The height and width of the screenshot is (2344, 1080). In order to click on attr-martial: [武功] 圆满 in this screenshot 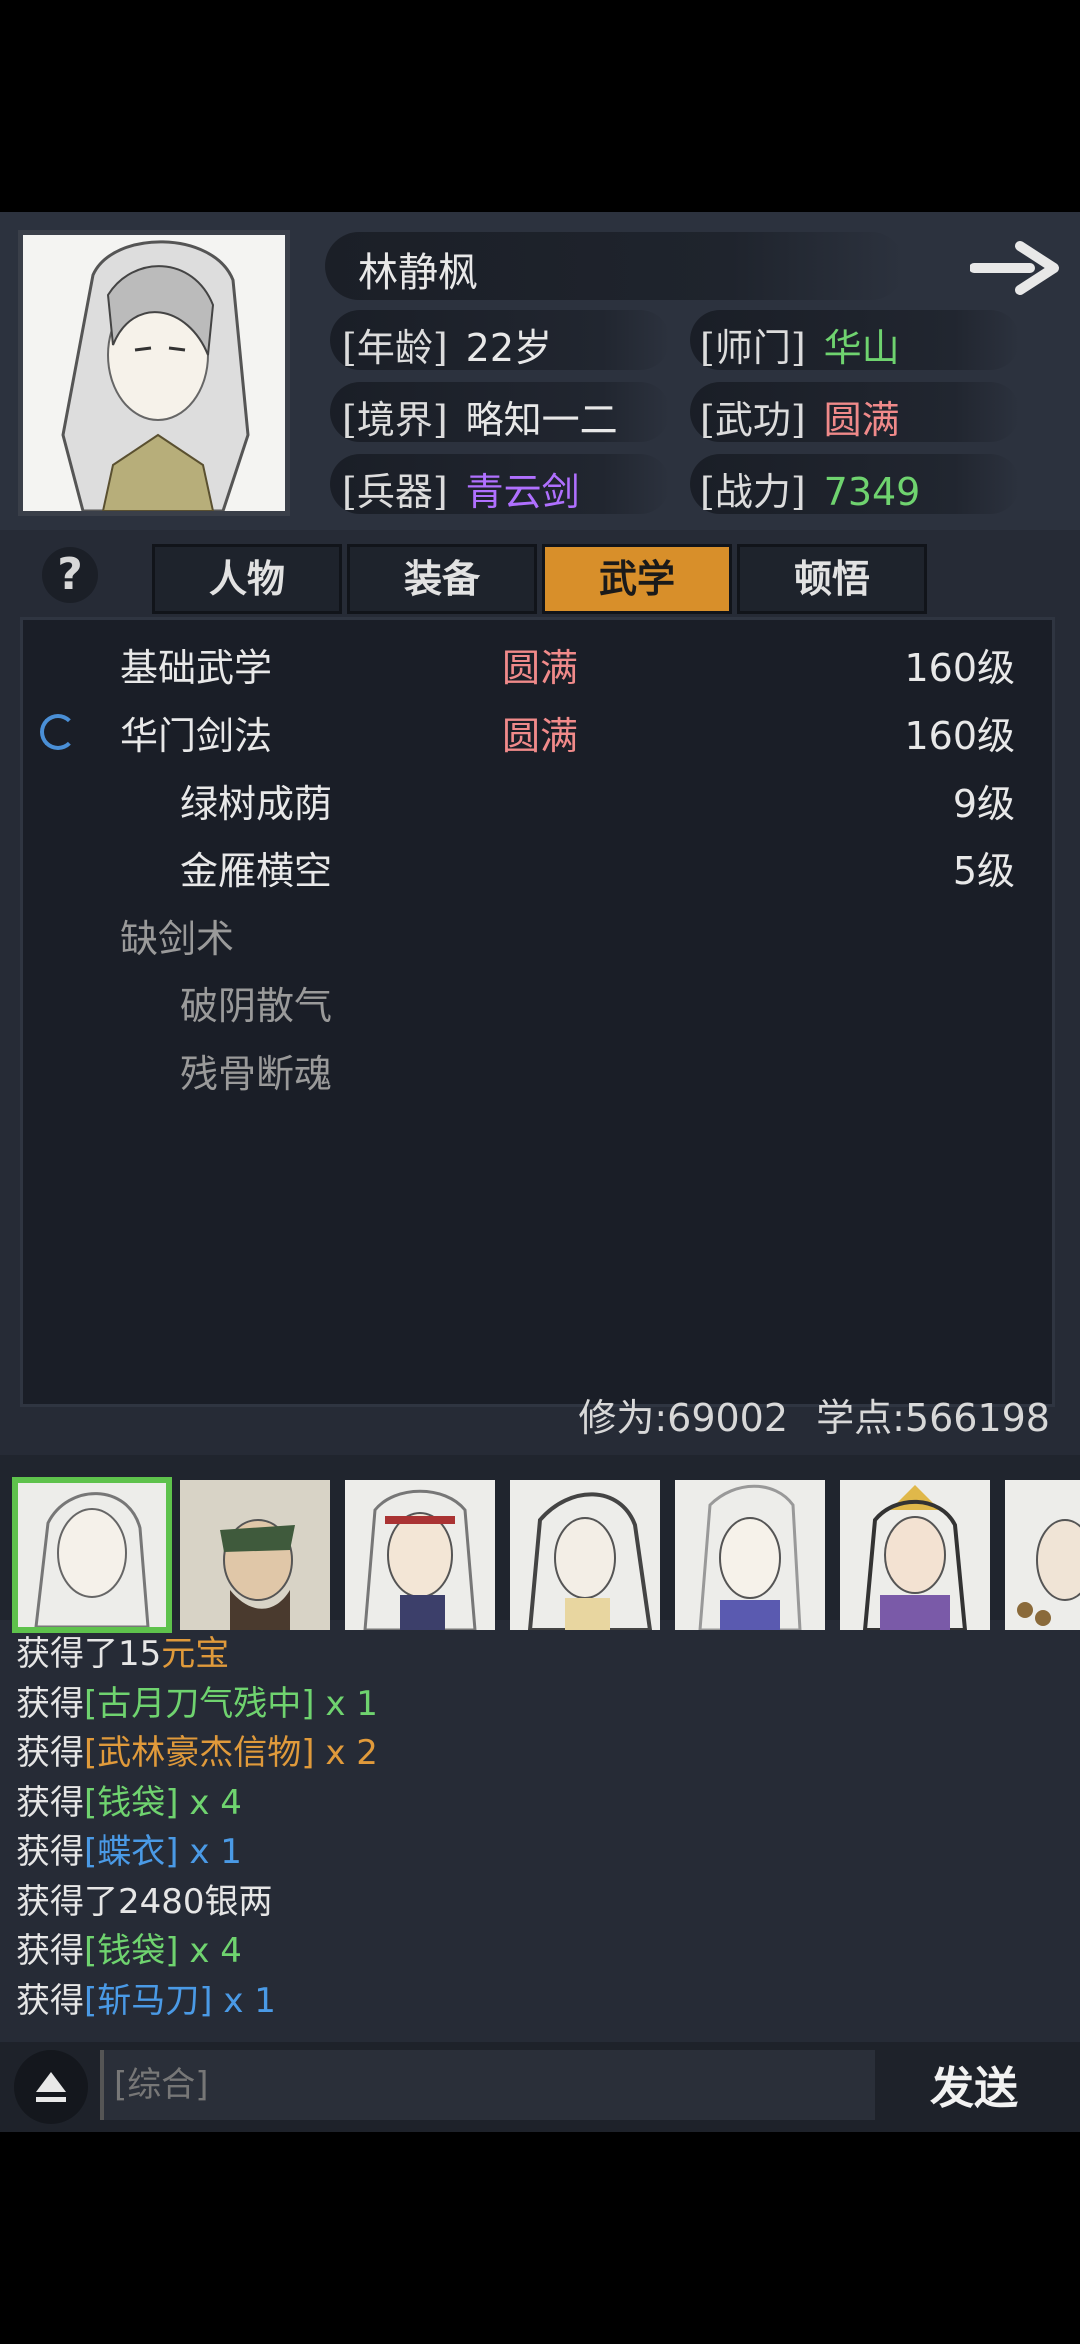, I will do `click(800, 416)`.